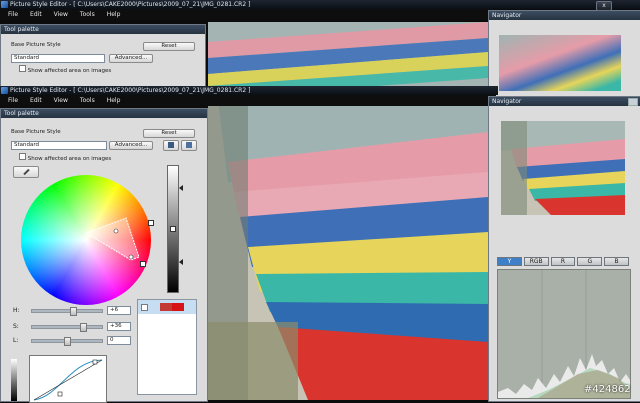 This screenshot has height=403, width=640. I want to click on show-affected-row: Show affected area on images, so click(65, 157).